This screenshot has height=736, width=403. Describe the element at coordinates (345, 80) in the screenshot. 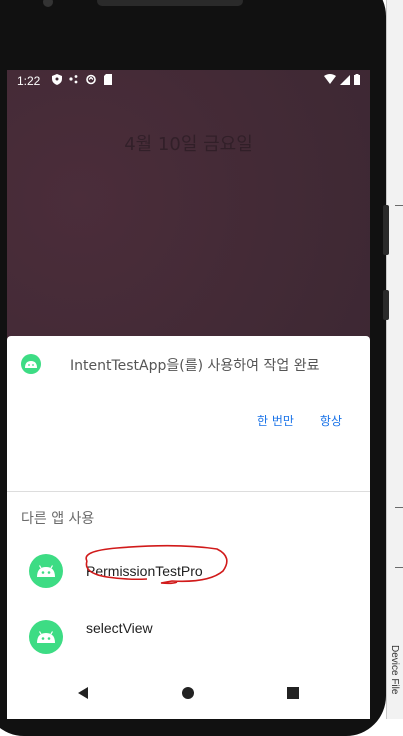

I see `signal-icon` at that location.